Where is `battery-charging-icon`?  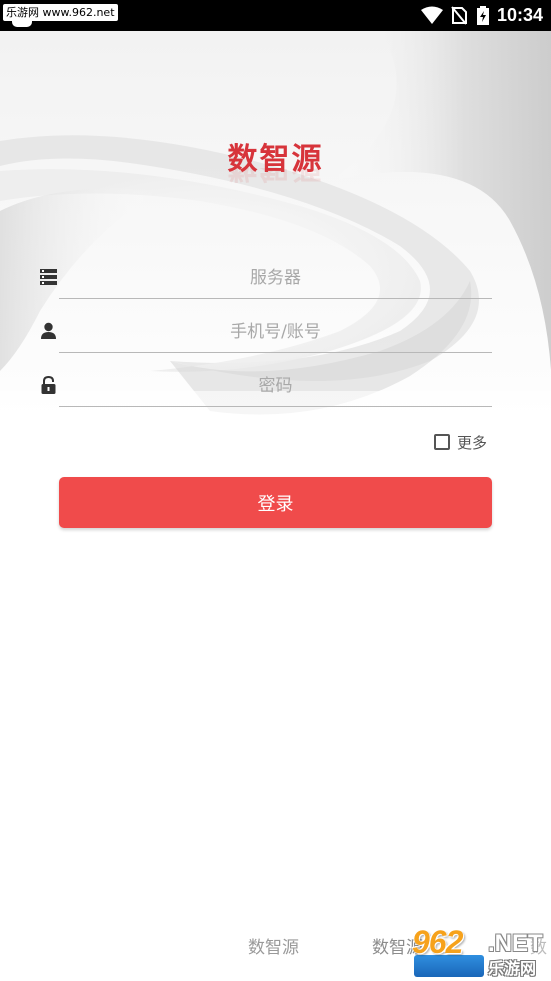
battery-charging-icon is located at coordinates (483, 15).